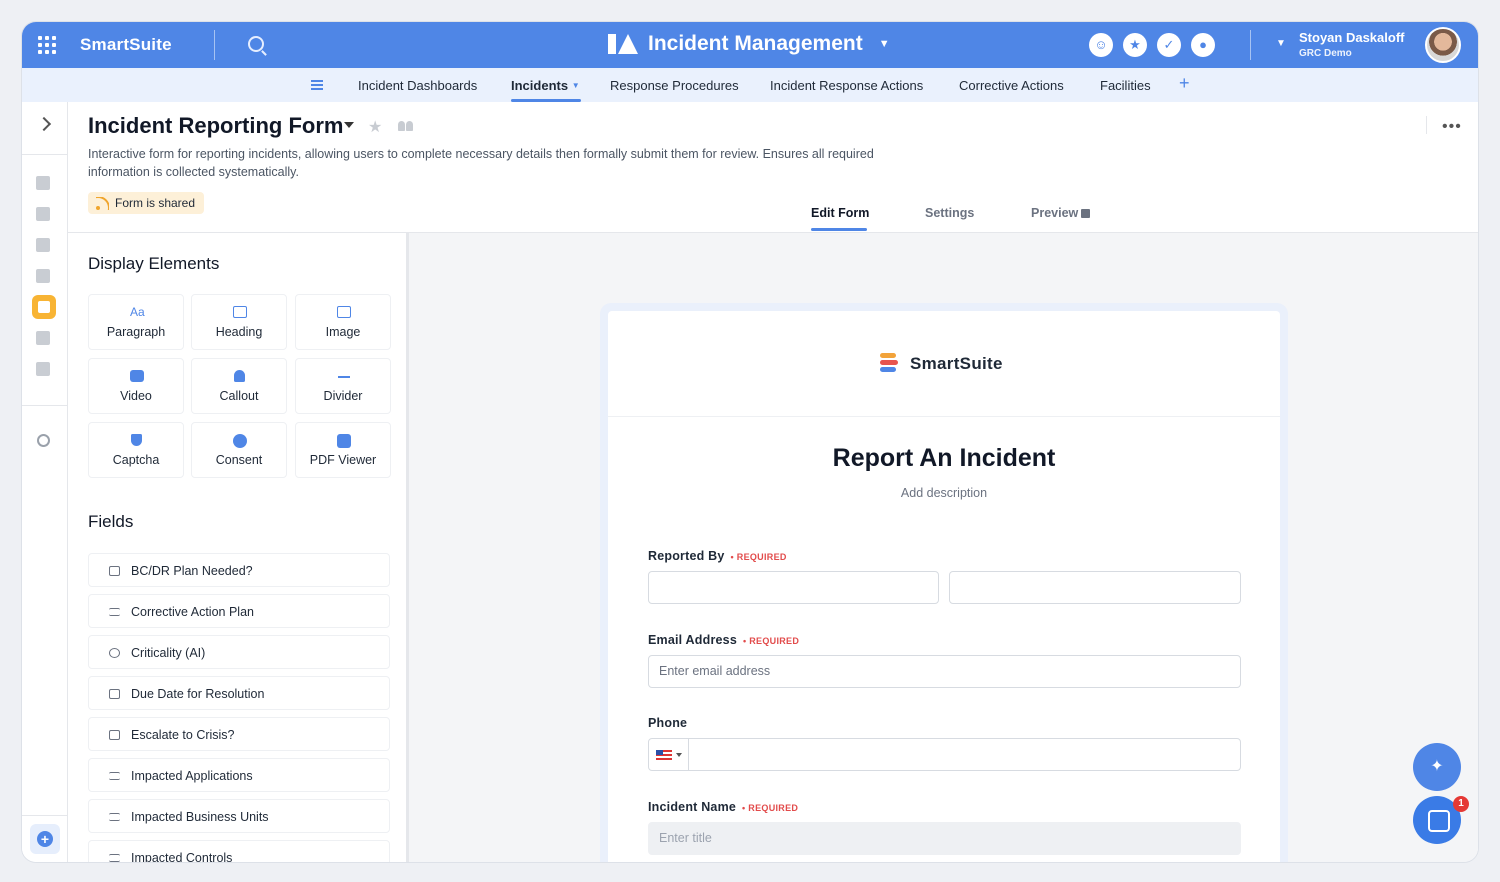 The height and width of the screenshot is (882, 1500). Describe the element at coordinates (1125, 85) in the screenshot. I see `tab-facilities: Facilities` at that location.